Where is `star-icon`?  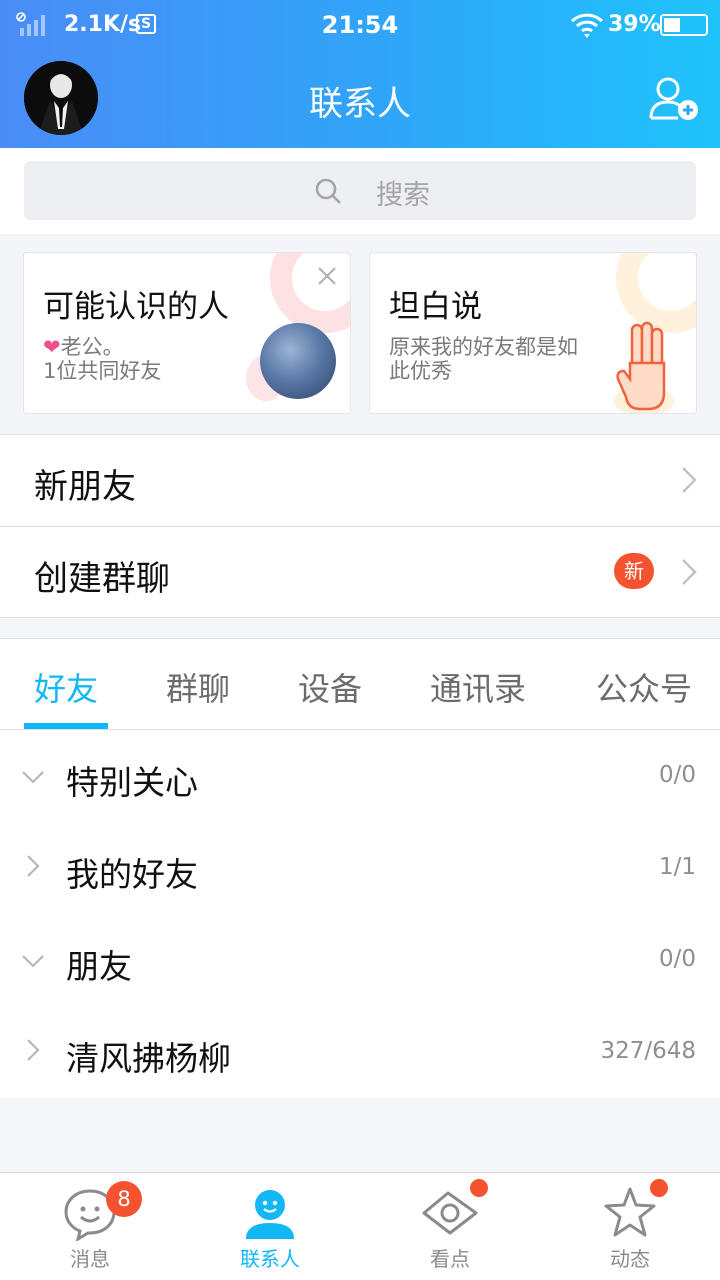
star-icon is located at coordinates (630, 1212).